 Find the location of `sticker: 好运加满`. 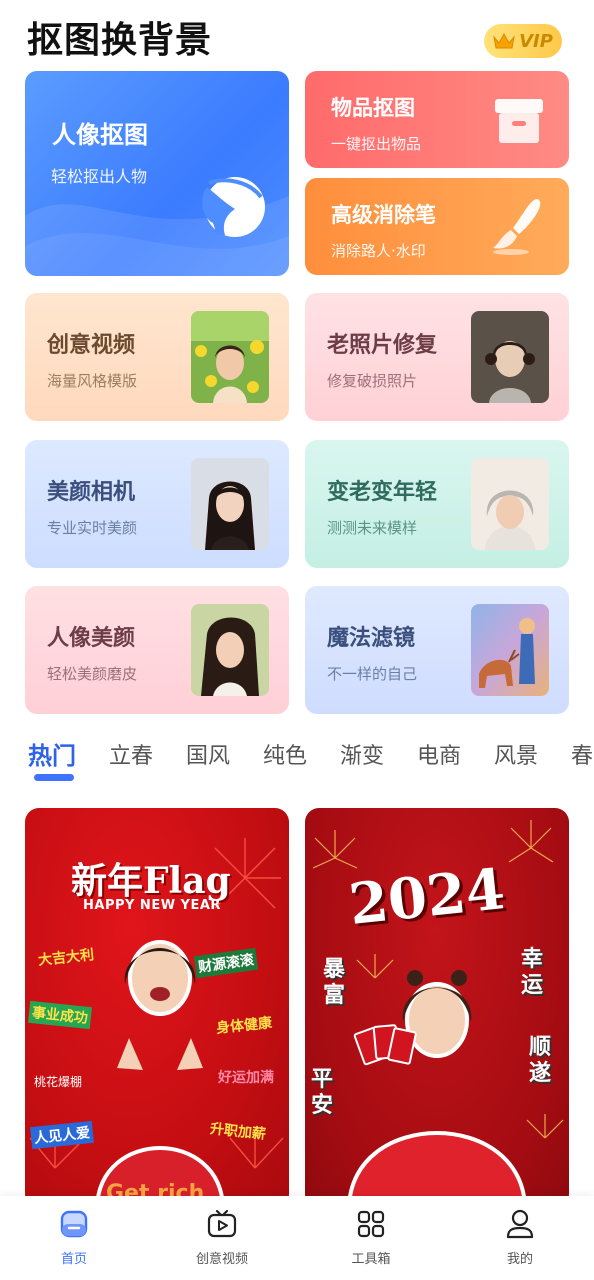

sticker: 好运加满 is located at coordinates (246, 1078).